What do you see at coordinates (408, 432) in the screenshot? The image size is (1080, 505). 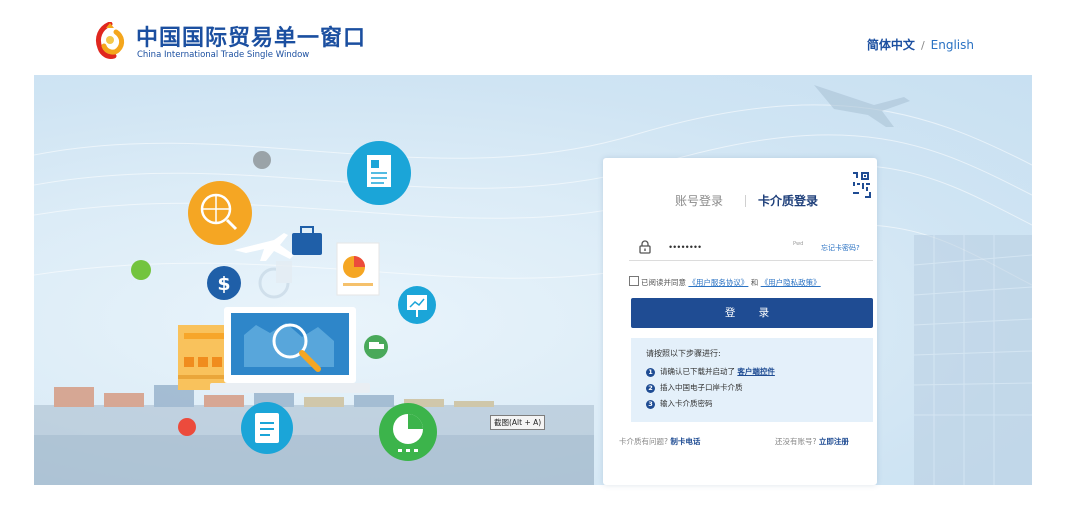 I see `pie-chart-icon` at bounding box center [408, 432].